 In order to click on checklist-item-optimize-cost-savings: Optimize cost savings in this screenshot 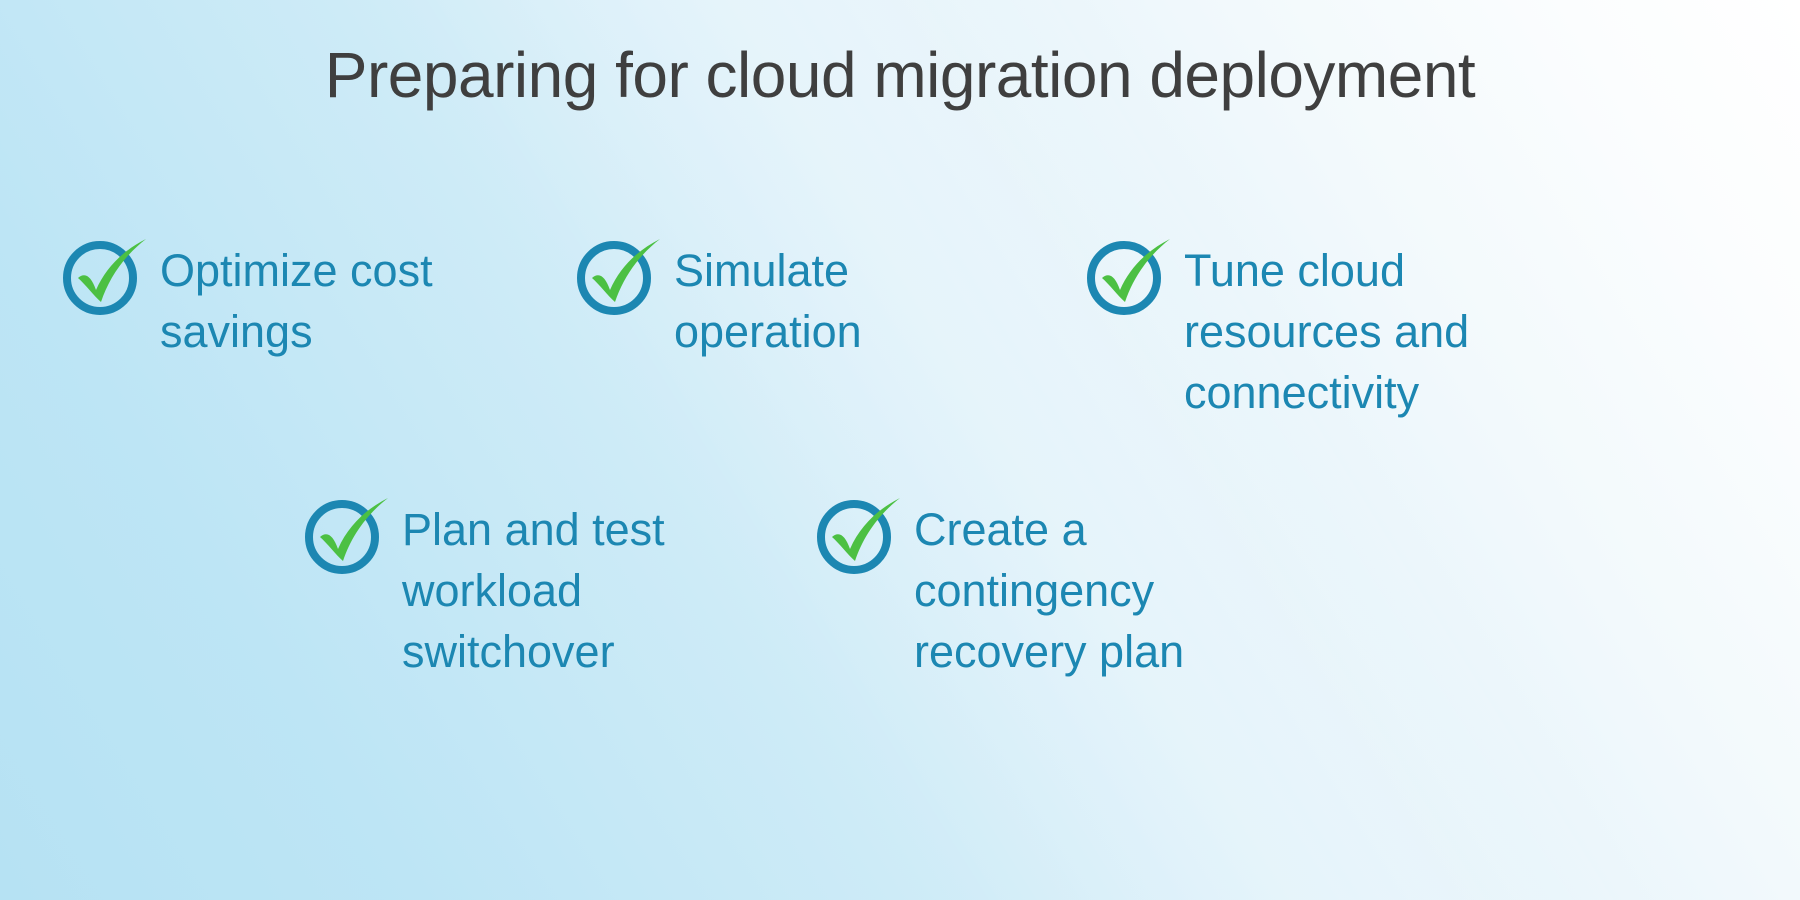, I will do `click(273, 295)`.